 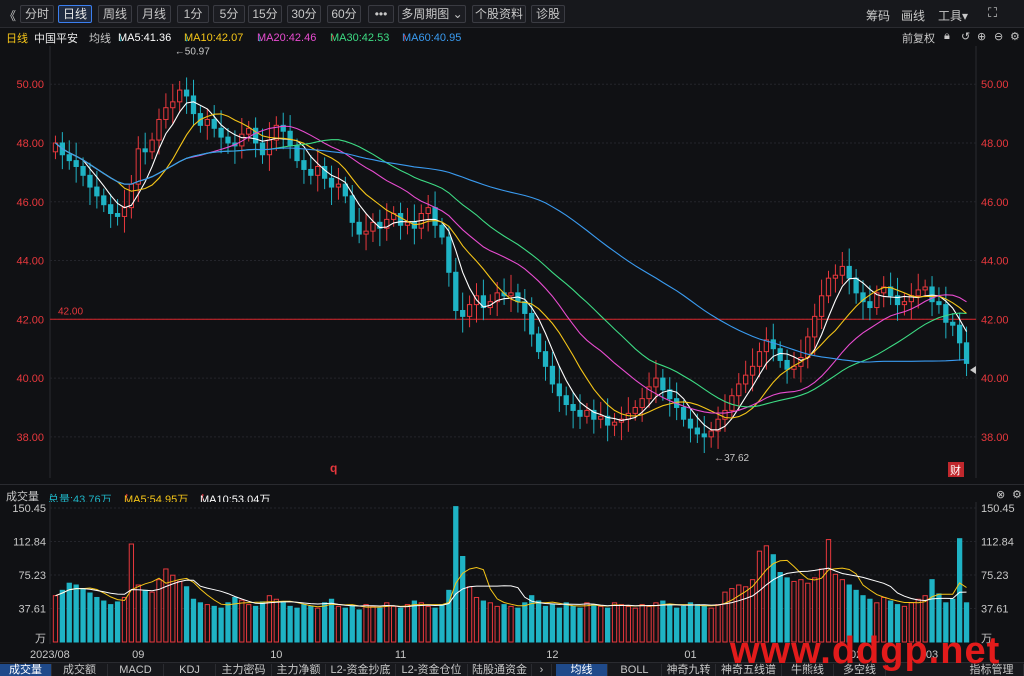 What do you see at coordinates (193, 14) in the screenshot?
I see `tab-1min: 1分` at bounding box center [193, 14].